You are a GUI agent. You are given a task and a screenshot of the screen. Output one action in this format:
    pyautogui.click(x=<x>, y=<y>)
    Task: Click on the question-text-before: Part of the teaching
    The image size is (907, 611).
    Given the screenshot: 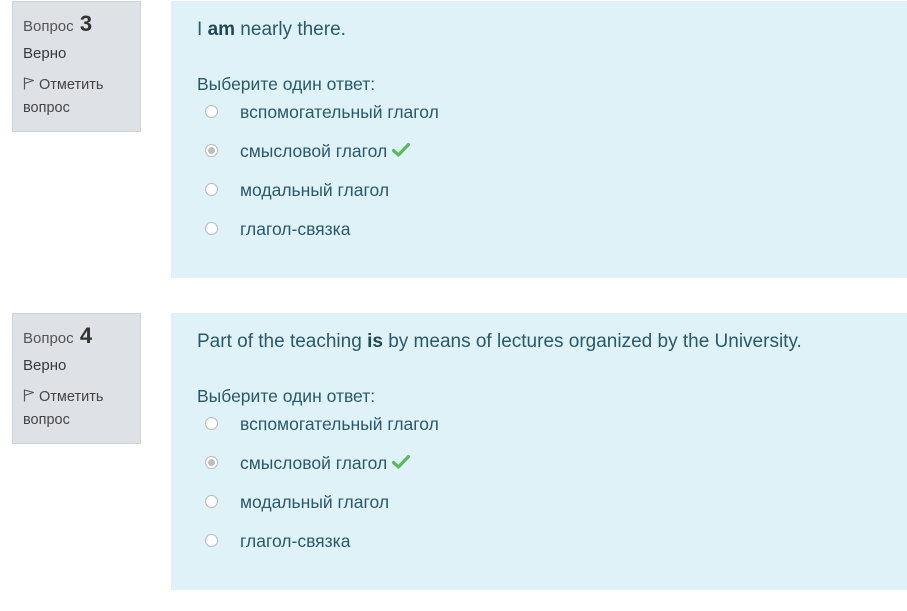 What is the action you would take?
    pyautogui.click(x=282, y=341)
    